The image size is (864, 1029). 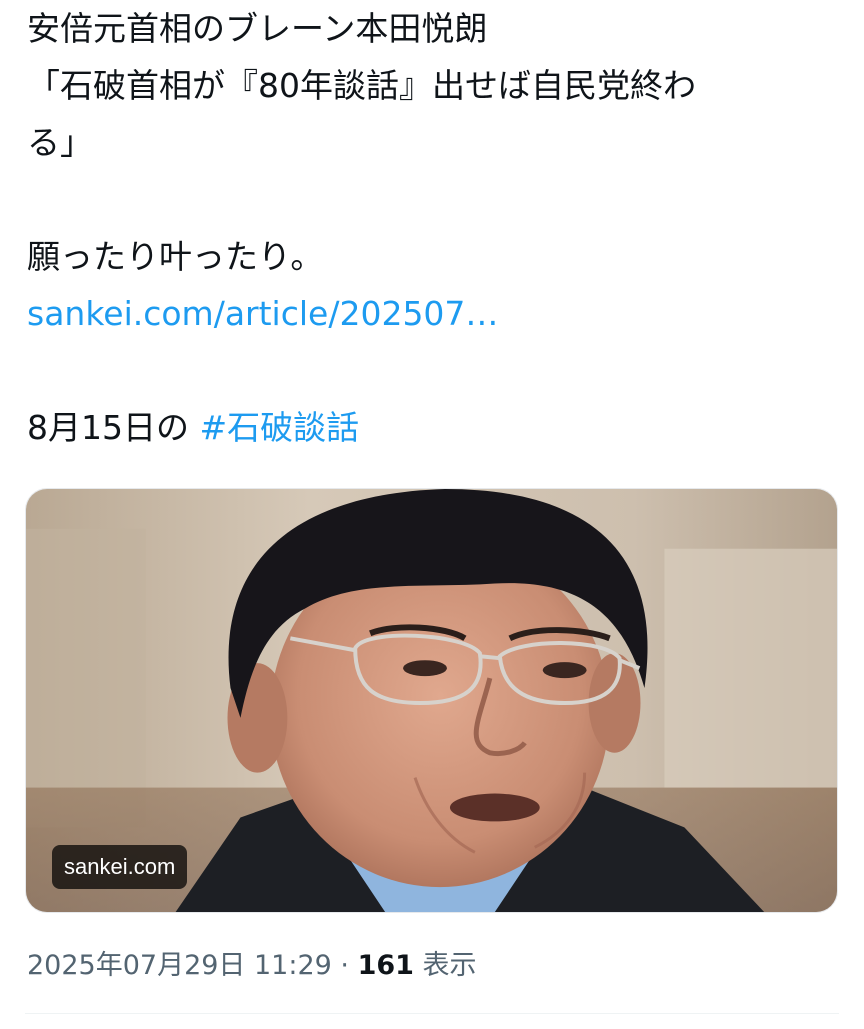 What do you see at coordinates (433, 427) in the screenshot?
I see `hashtag-line: 8月15日の #石破談話` at bounding box center [433, 427].